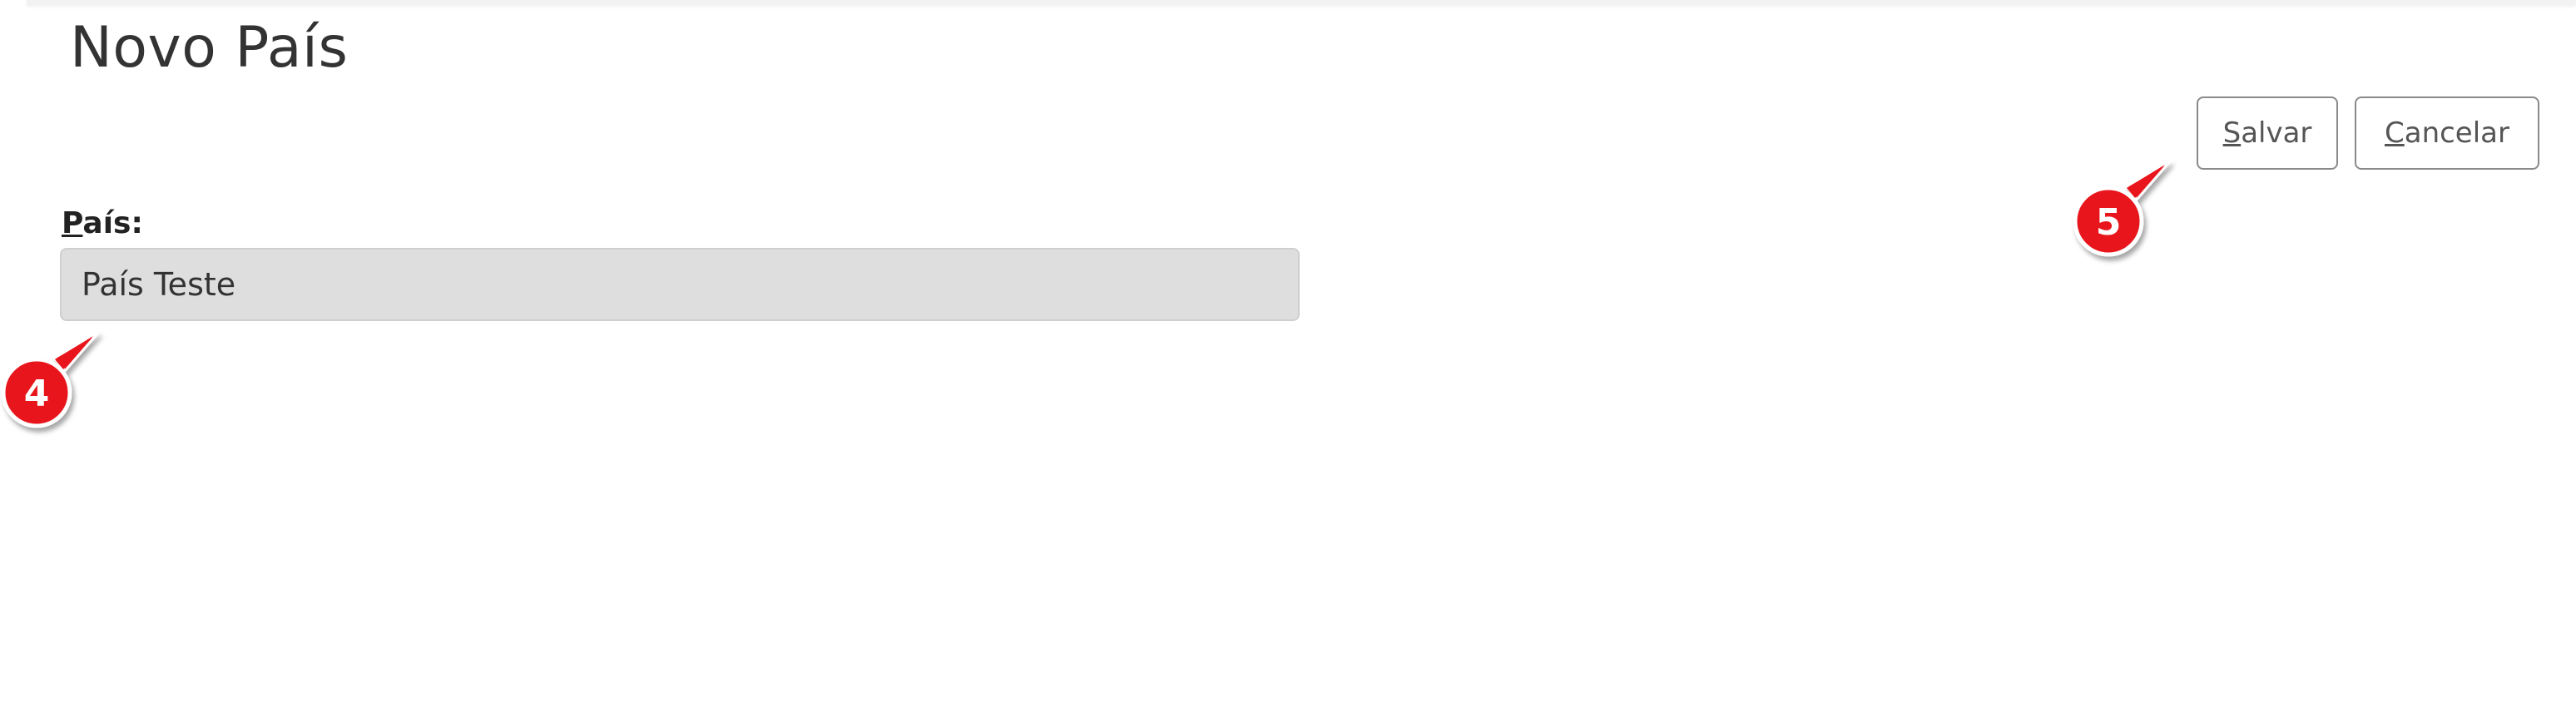 This screenshot has width=2576, height=727. What do you see at coordinates (2456, 133) in the screenshot?
I see `cancel-button-label: ancelar` at bounding box center [2456, 133].